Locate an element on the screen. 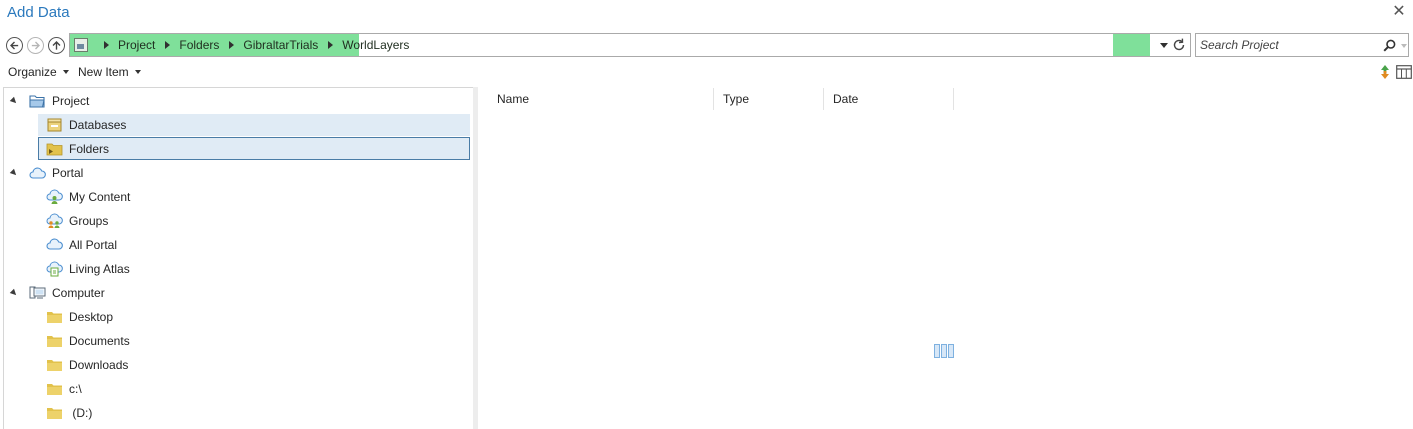 This screenshot has width=1413, height=429. organize-button: Organize is located at coordinates (38, 72).